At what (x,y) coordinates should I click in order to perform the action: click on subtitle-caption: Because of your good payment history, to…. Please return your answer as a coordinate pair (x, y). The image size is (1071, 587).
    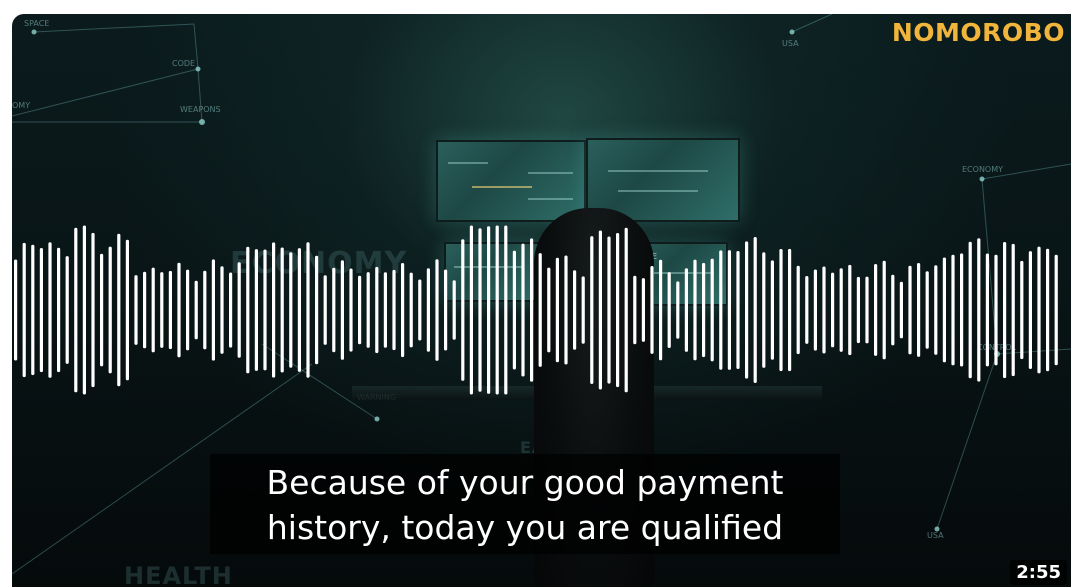
    Looking at the image, I should click on (525, 504).